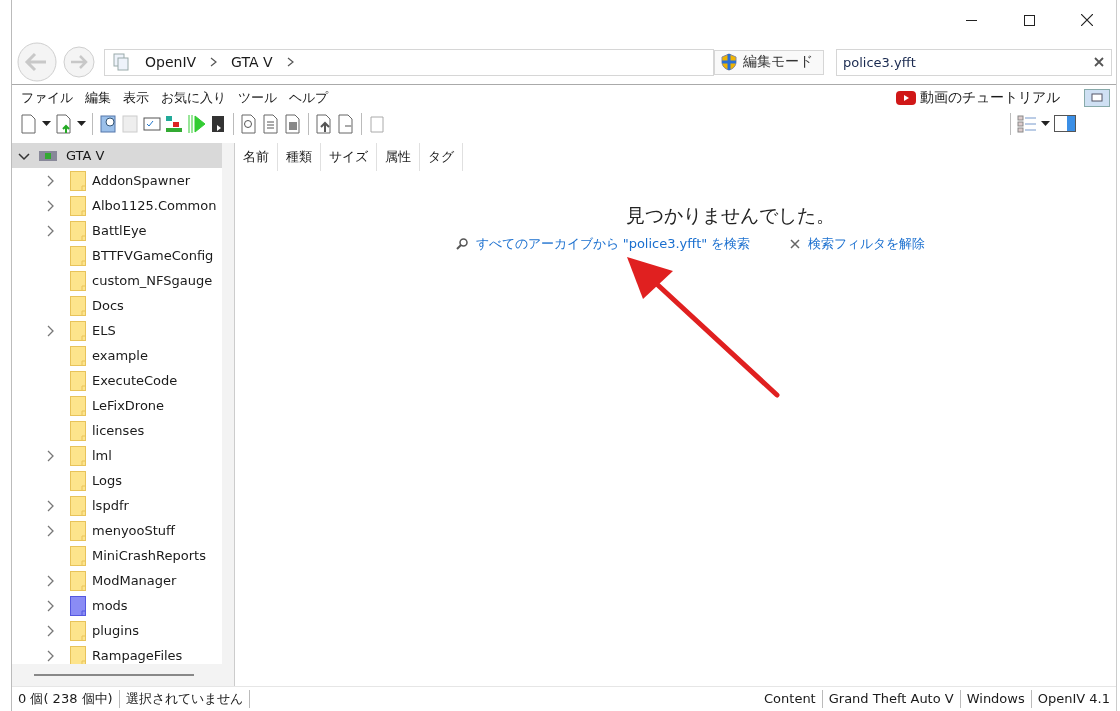 This screenshot has width=1120, height=711. I want to click on search-document-icon, so click(249, 124).